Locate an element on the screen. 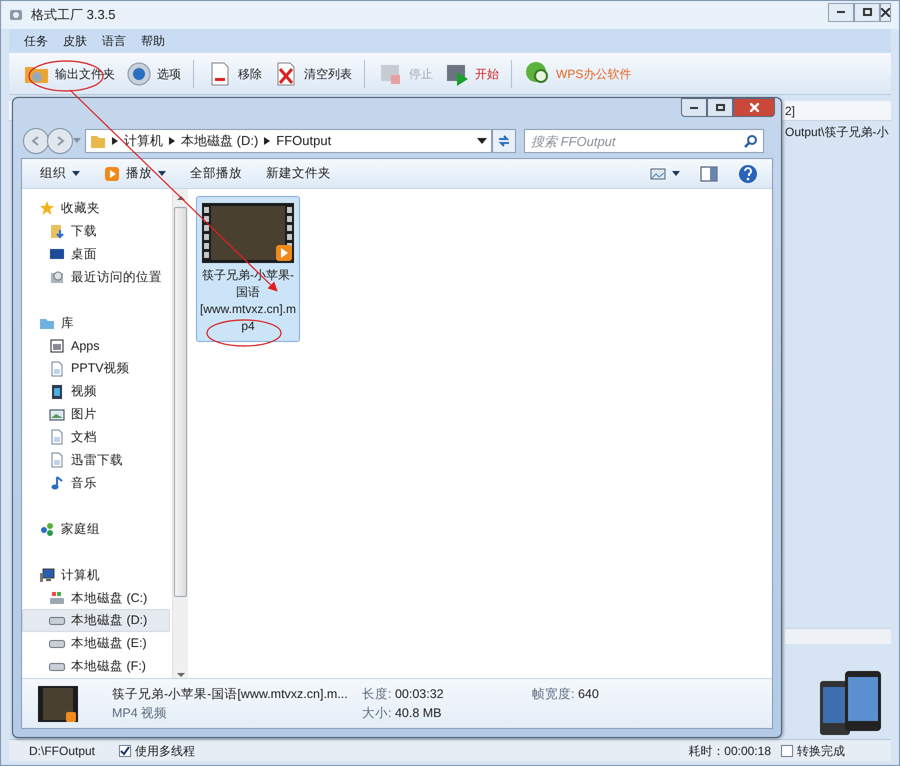  elapsed-time: 耗时：00:00:18 is located at coordinates (729, 751).